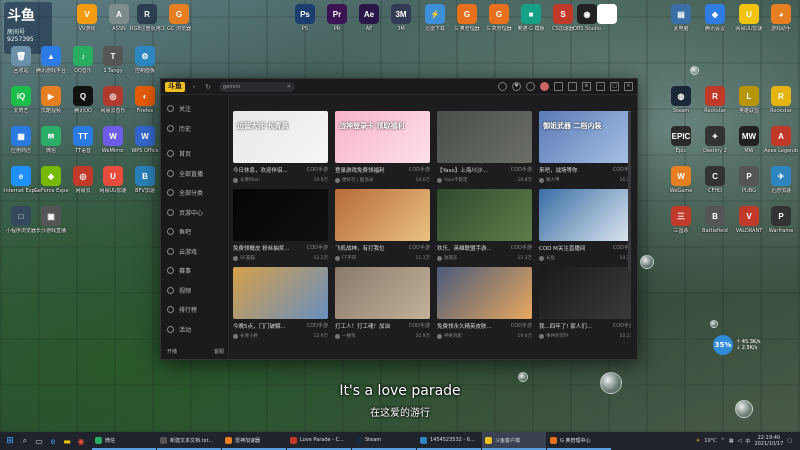 The width and height of the screenshot is (800, 450). What do you see at coordinates (244, 258) in the screenshot?
I see `streamer-name: SC猫猫` at bounding box center [244, 258].